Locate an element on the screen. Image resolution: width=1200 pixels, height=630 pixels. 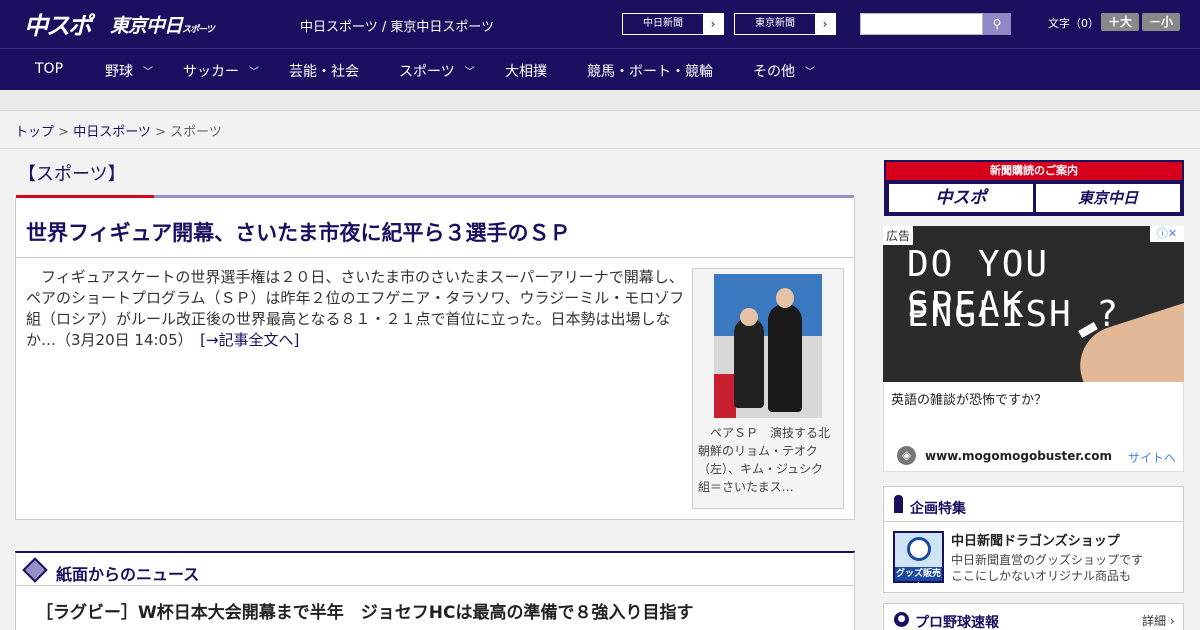
logo-tokyo-text: 東京中日 is located at coordinates (146, 26).